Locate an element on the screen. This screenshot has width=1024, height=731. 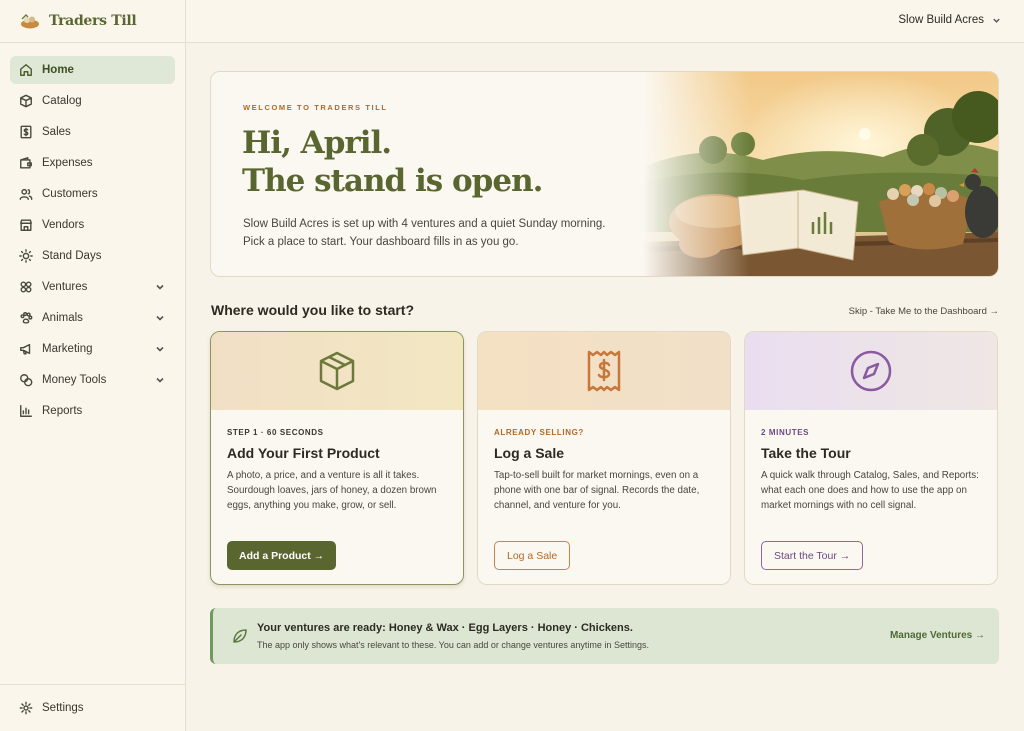
log-sale-button: Log a Sale is located at coordinates (532, 555).